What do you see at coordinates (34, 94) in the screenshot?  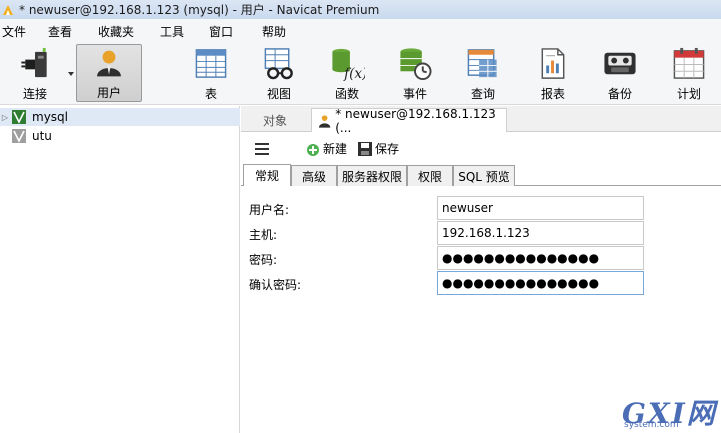 I see `toolbar-connect-label: 连接` at bounding box center [34, 94].